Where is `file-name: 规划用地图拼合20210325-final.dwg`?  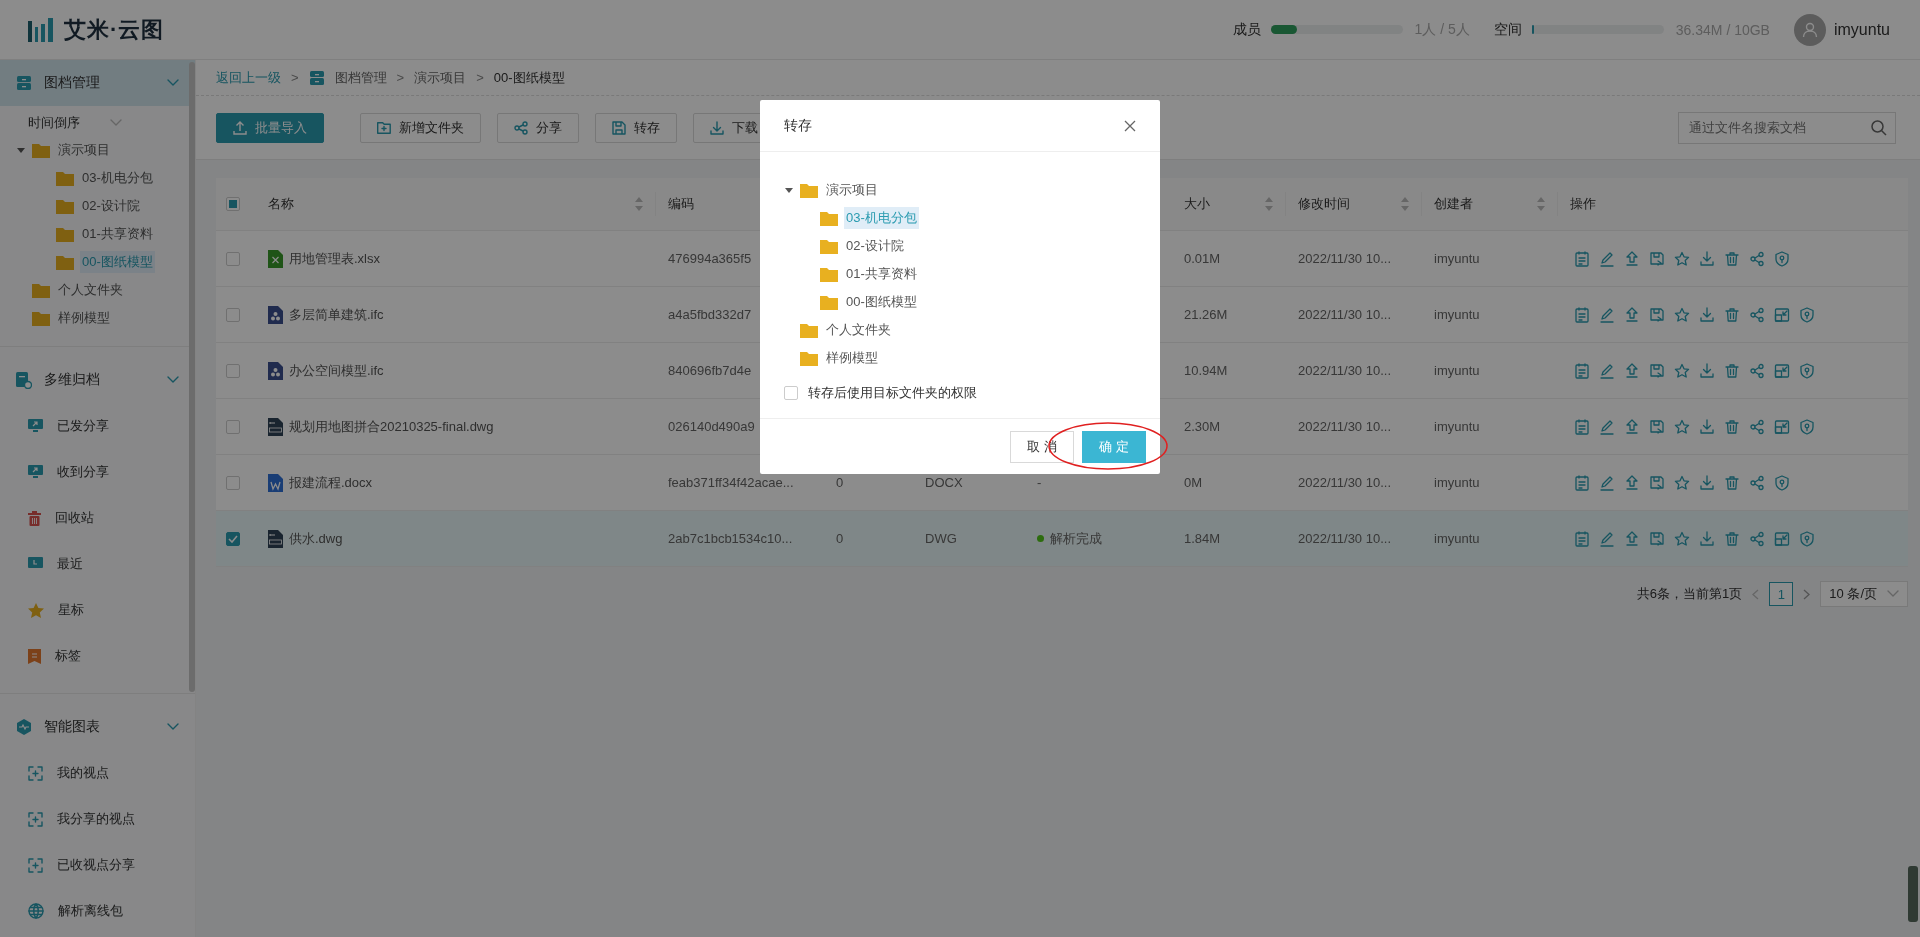 file-name: 规划用地图拼合20210325-final.dwg is located at coordinates (391, 426).